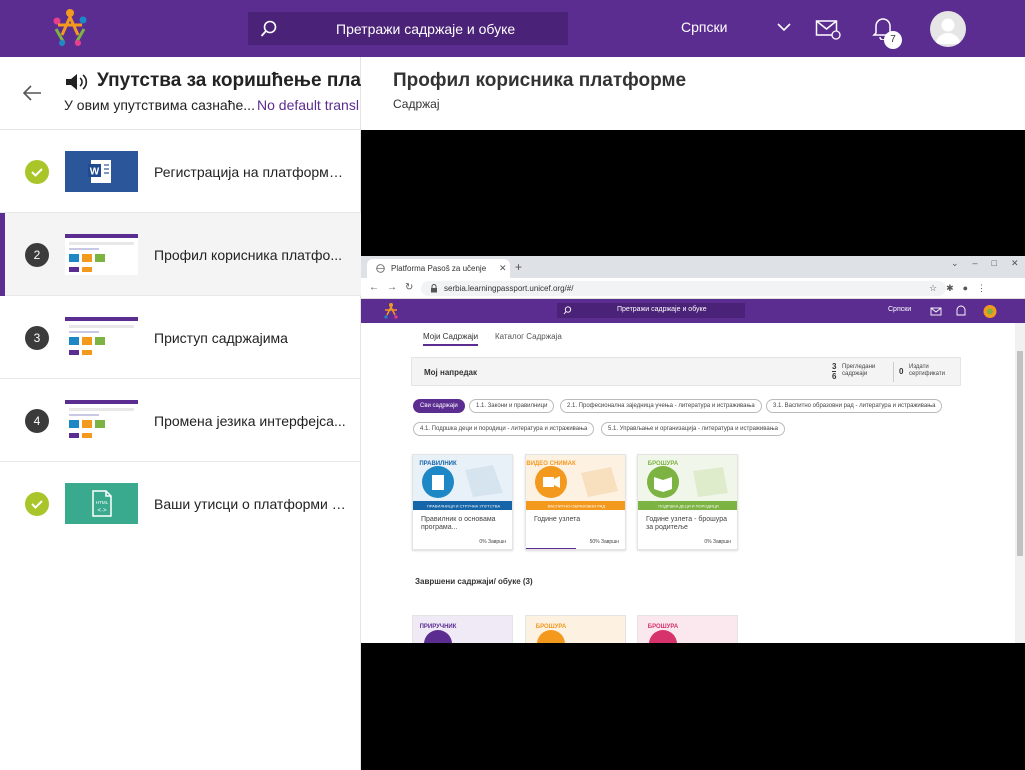 This screenshot has height=770, width=1025. What do you see at coordinates (102, 502) in the screenshot?
I see `svg-text: HTML` at bounding box center [102, 502].